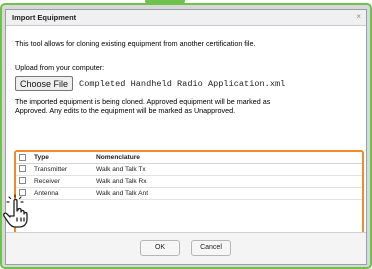 The height and width of the screenshot is (269, 372). Describe the element at coordinates (15, 211) in the screenshot. I see `hand-pointer-icon` at that location.